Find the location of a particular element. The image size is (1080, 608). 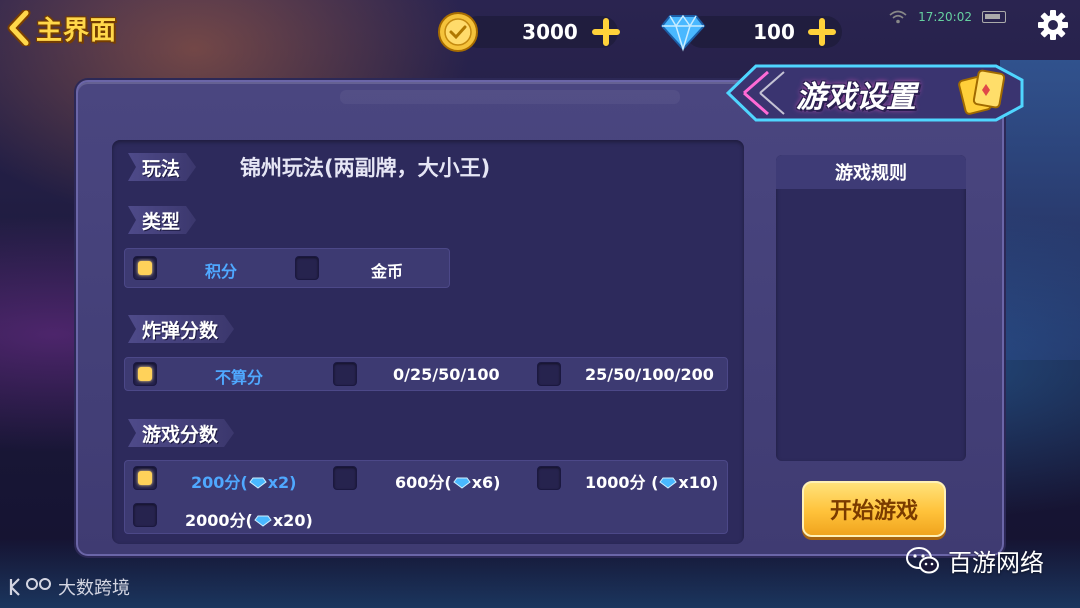

play-section: 玩法 is located at coordinates (162, 167).